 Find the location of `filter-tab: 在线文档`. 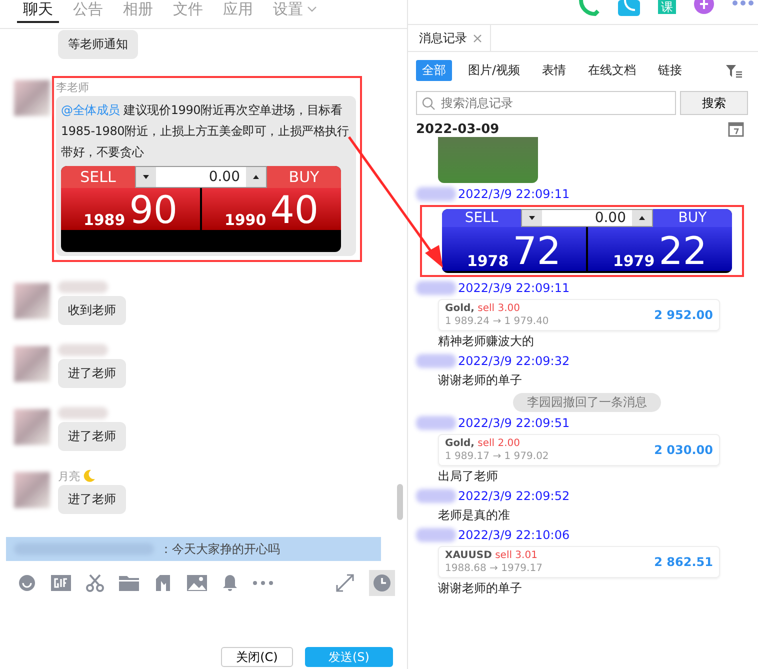

filter-tab: 在线文档 is located at coordinates (612, 70).